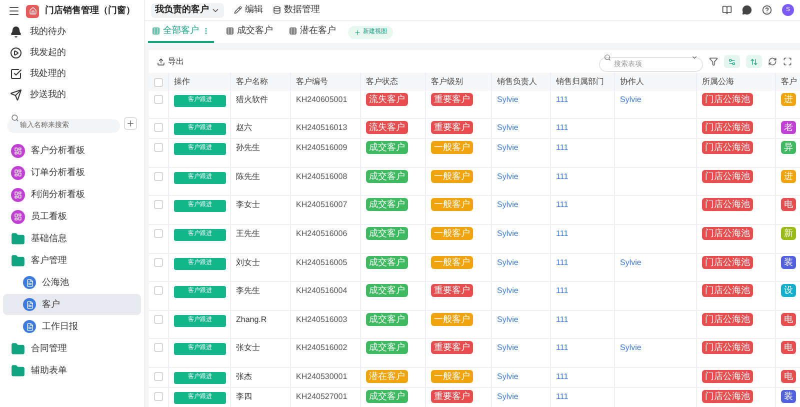 The image size is (800, 407). I want to click on sidebar-item: 客户管理, so click(72, 260).